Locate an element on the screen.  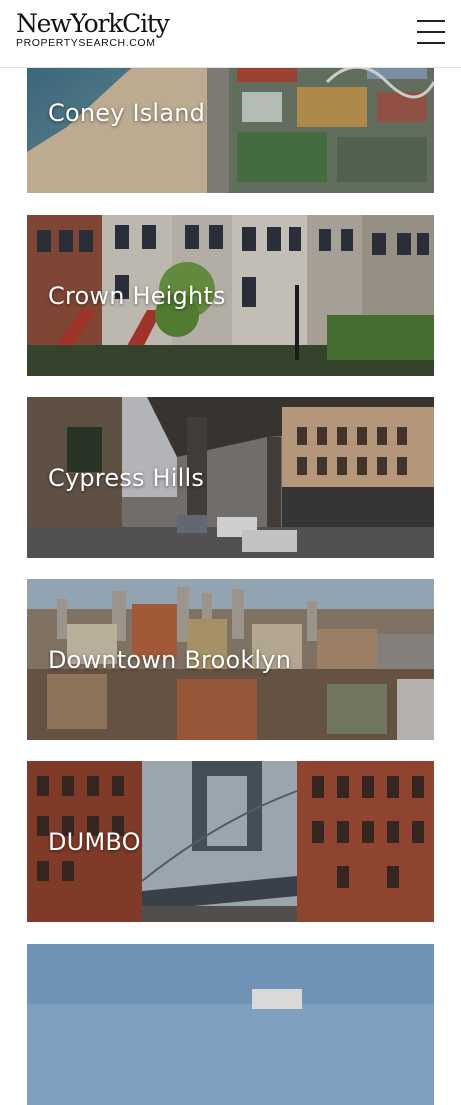
card-title: Coney Island is located at coordinates (127, 112).